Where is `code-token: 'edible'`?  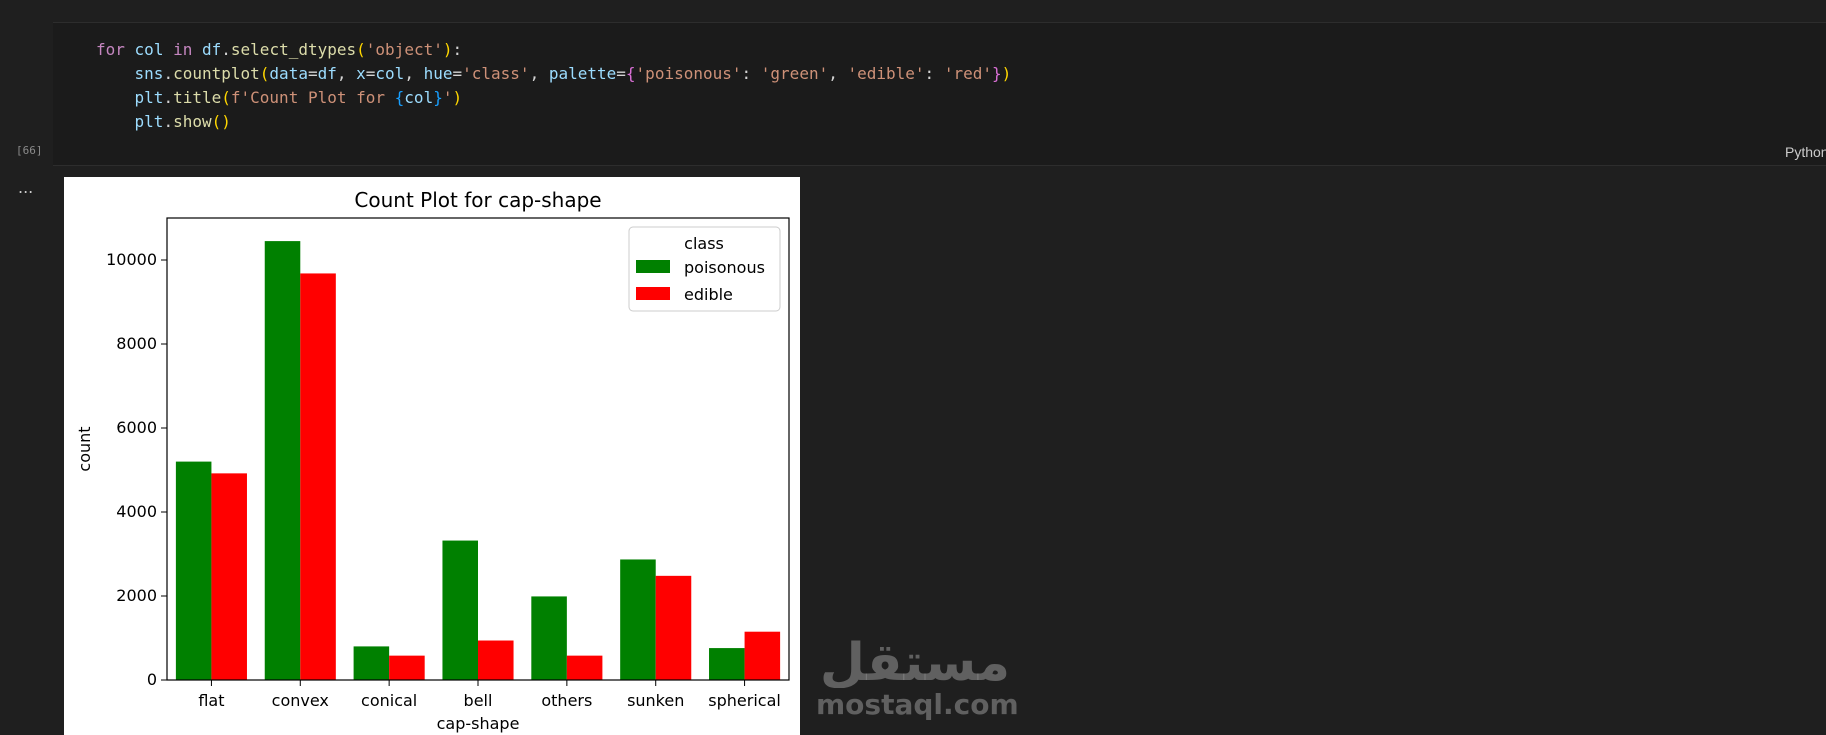
code-token: 'edible' is located at coordinates (886, 73).